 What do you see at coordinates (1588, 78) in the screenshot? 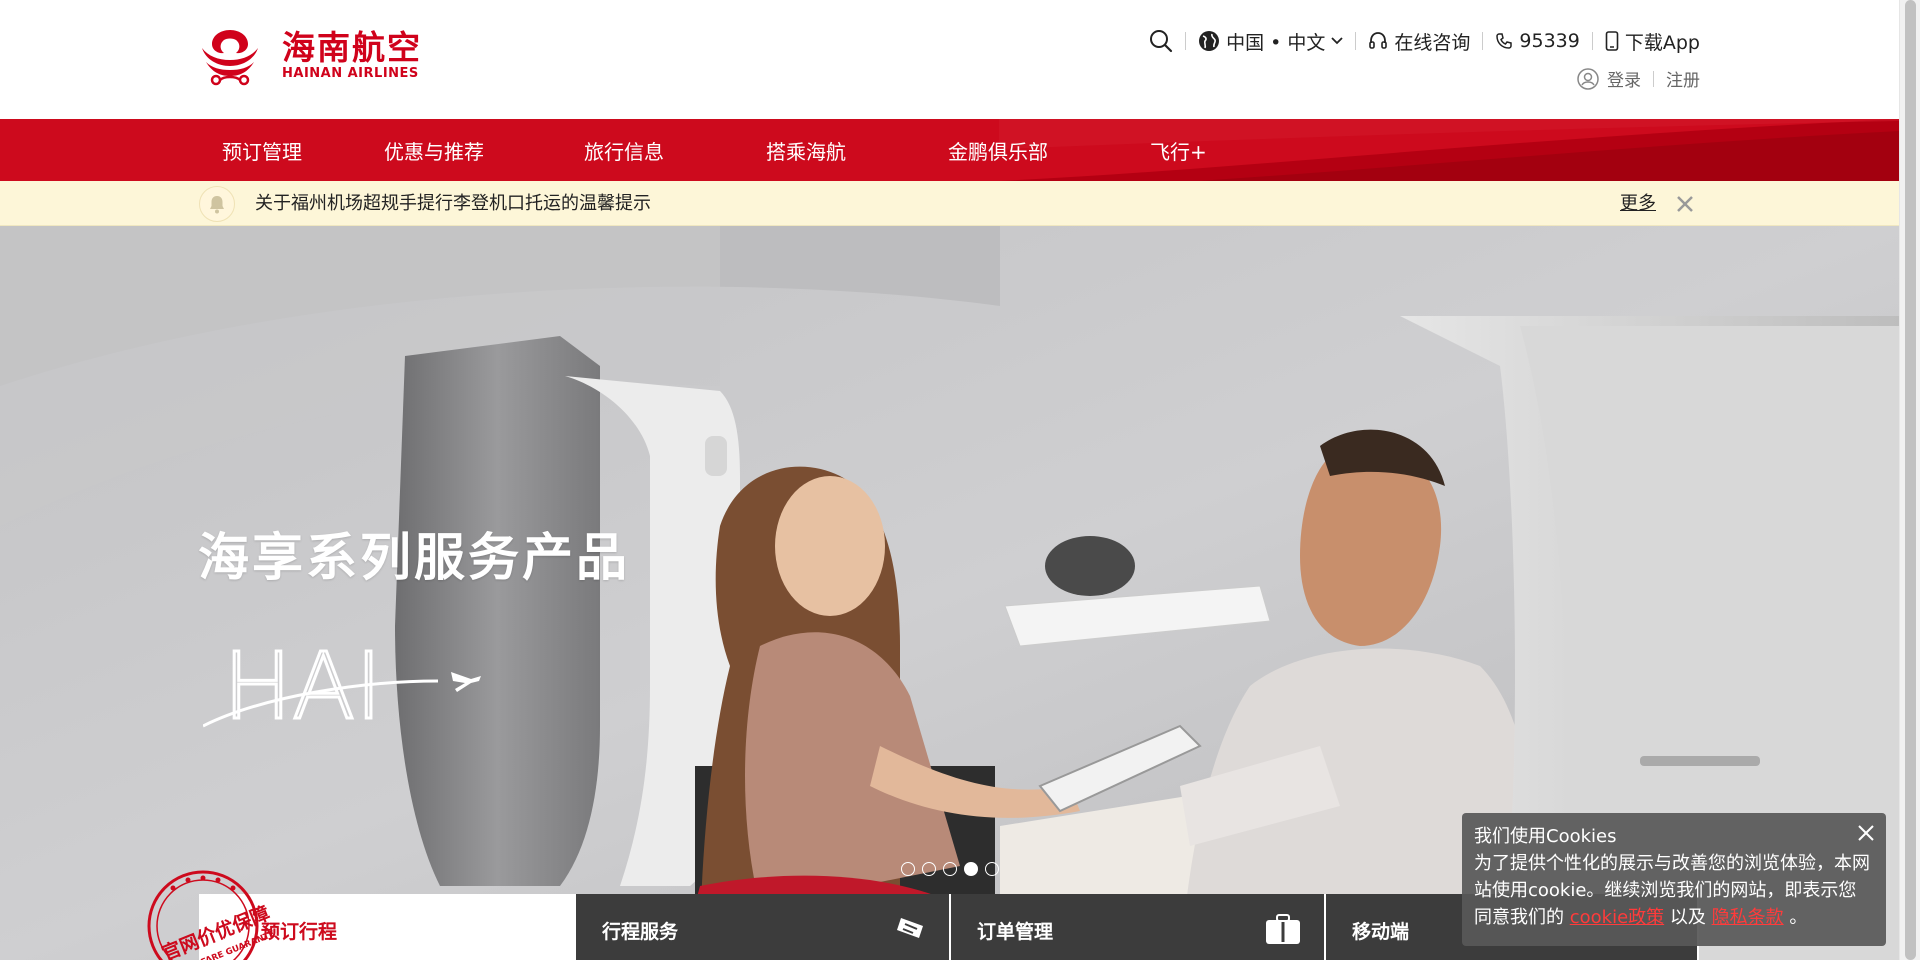
I see `user-icon` at bounding box center [1588, 78].